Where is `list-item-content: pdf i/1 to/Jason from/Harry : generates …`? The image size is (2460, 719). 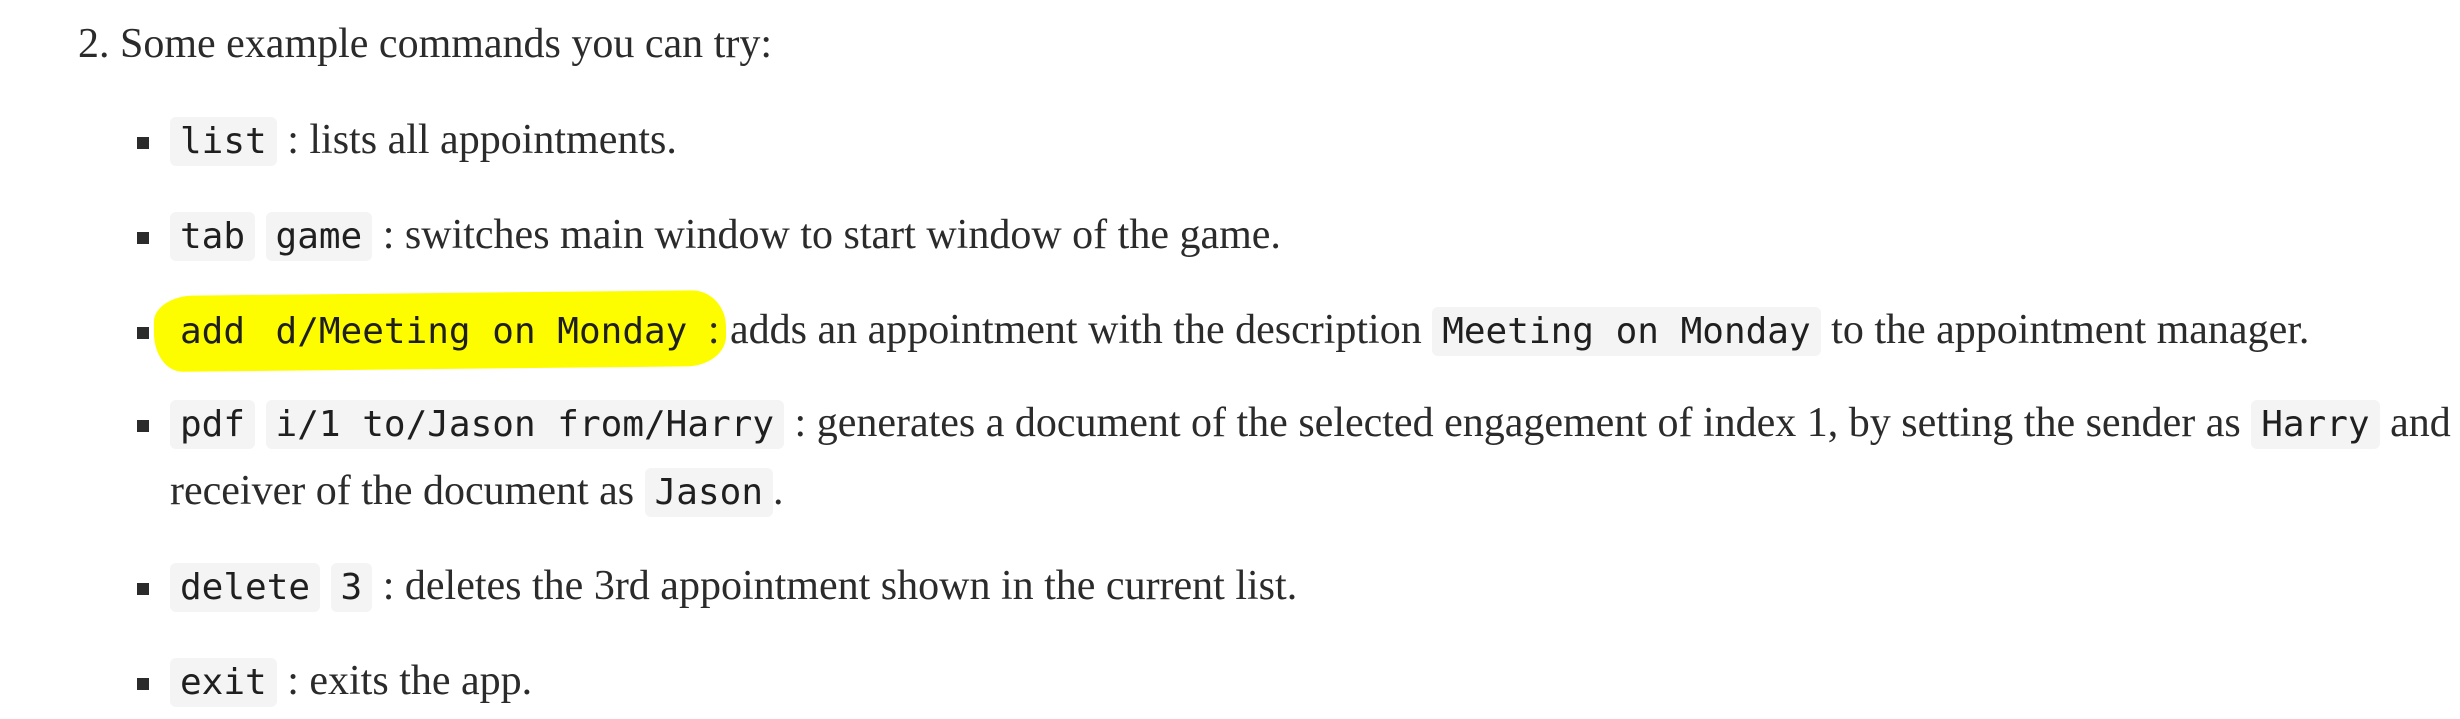 list-item-content: pdf i/1 to/Jason from/Harry : generates … is located at coordinates (1310, 424).